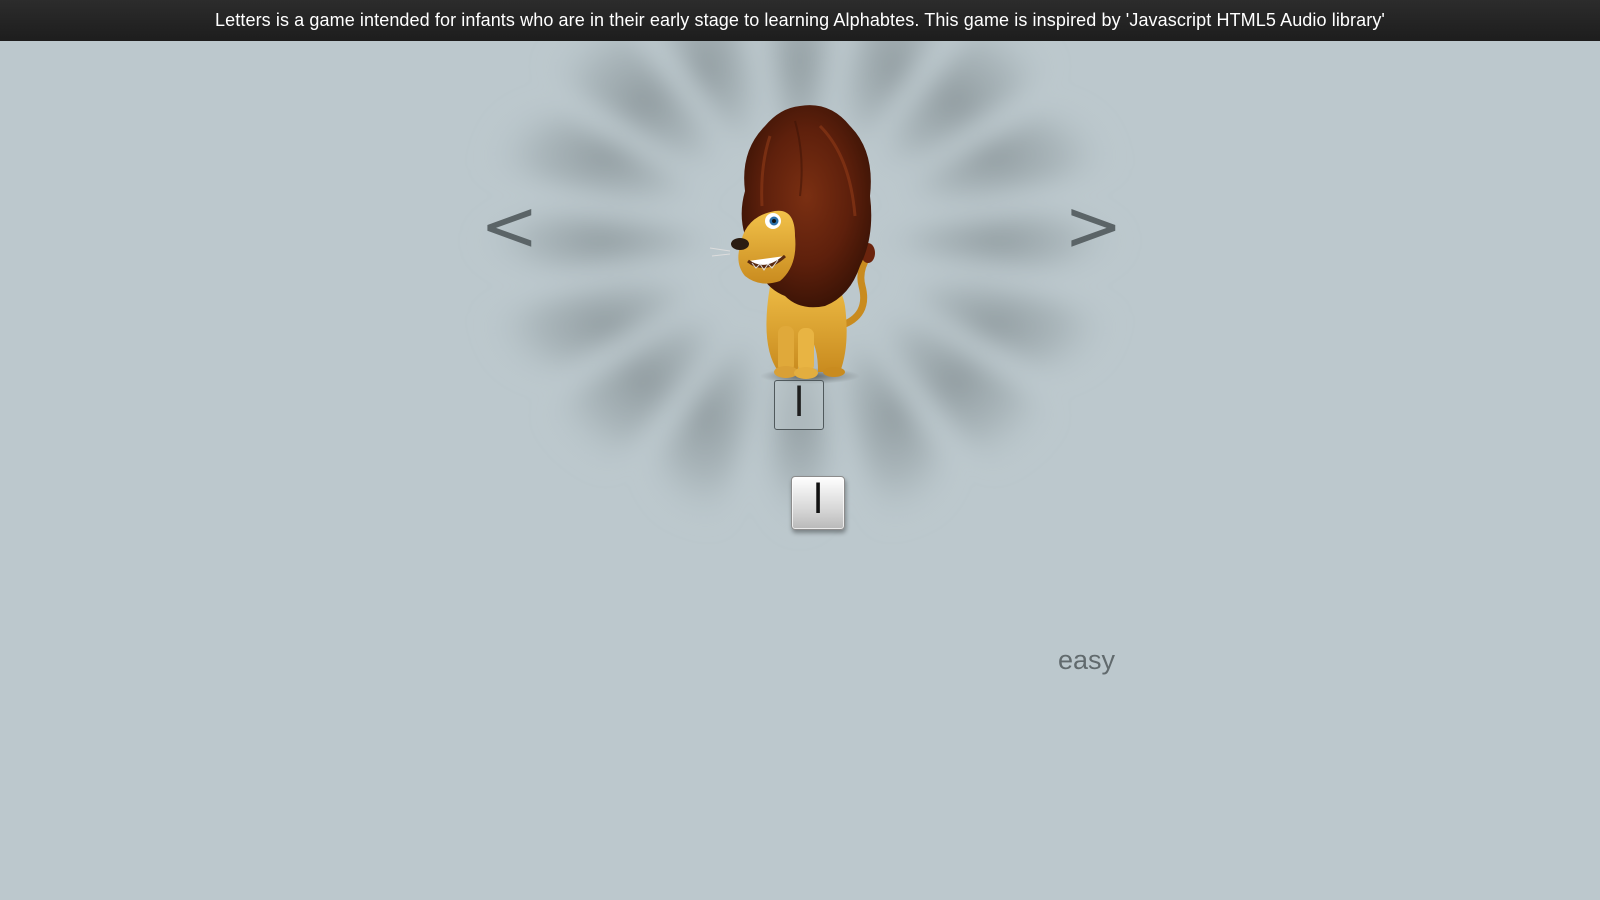 This screenshot has width=1600, height=900. I want to click on lion-icon, so click(800, 246).